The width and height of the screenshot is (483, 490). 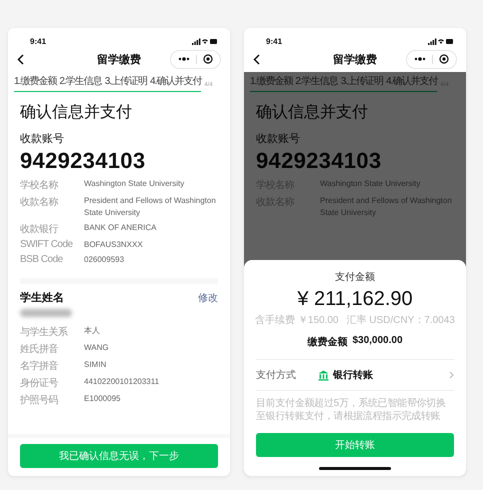 What do you see at coordinates (113, 245) in the screenshot?
I see `field-value: BOFAUS3NXXX` at bounding box center [113, 245].